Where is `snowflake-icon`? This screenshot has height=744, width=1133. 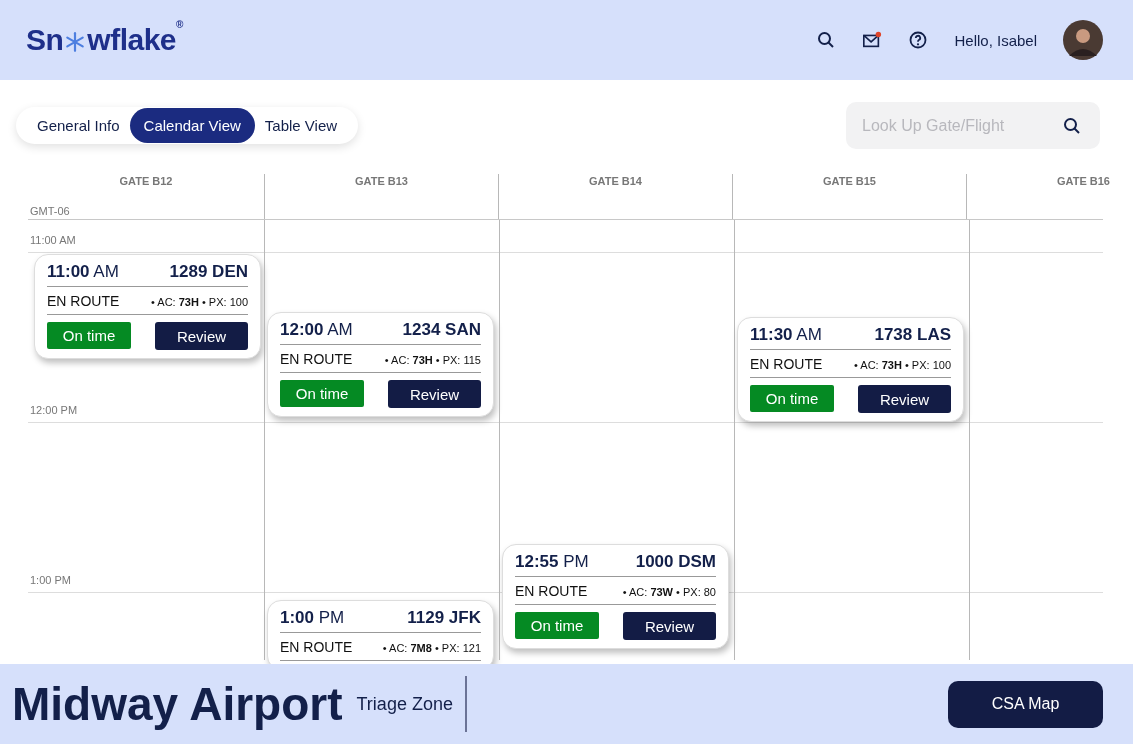 snowflake-icon is located at coordinates (75, 42).